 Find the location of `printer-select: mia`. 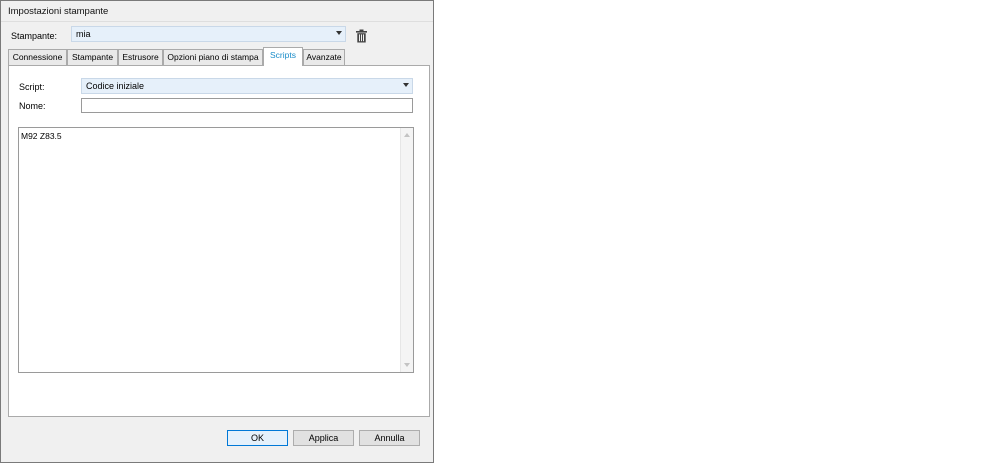

printer-select: mia is located at coordinates (208, 34).